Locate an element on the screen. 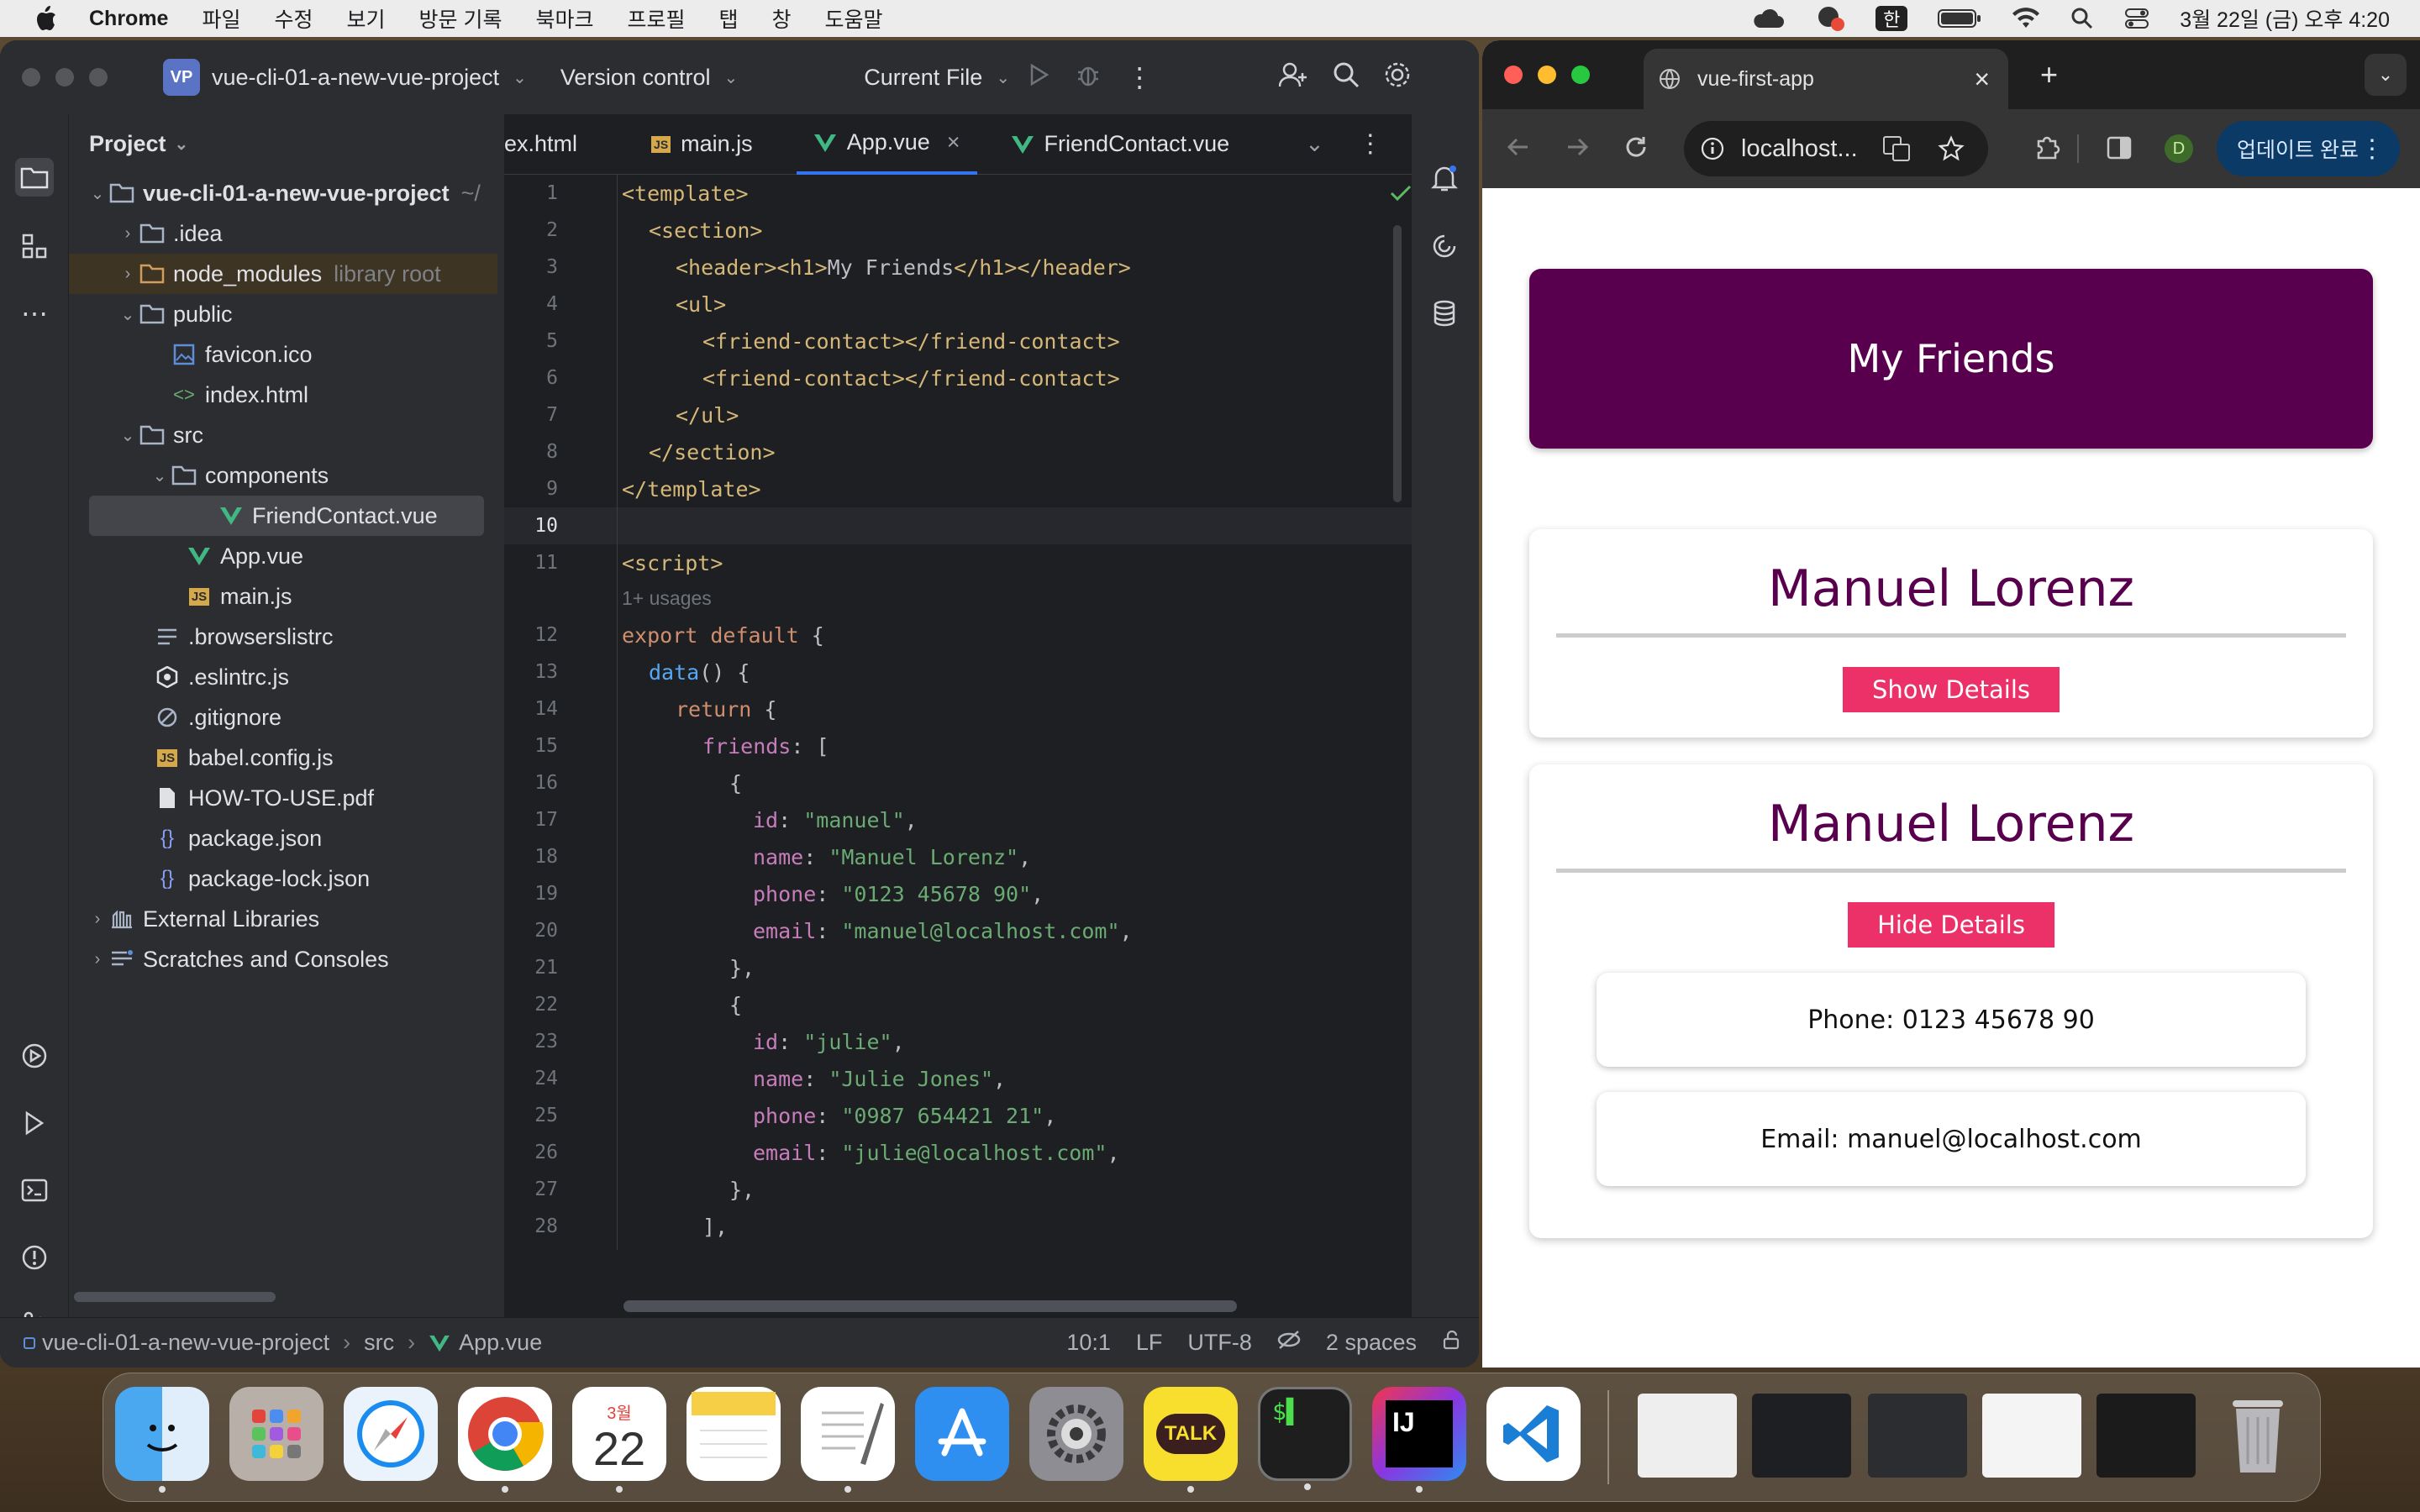 The height and width of the screenshot is (1512, 2420). tab-friendcontact-vue: FriendContact.vue is located at coordinates (1120, 144).